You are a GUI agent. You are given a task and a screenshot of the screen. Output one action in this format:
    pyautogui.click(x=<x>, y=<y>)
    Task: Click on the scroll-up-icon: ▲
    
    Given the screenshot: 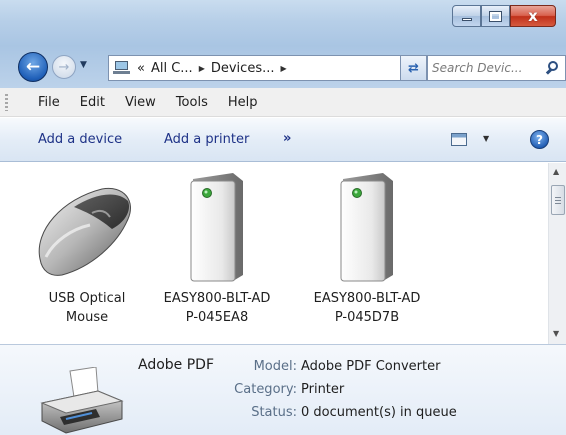 What is the action you would take?
    pyautogui.click(x=556, y=171)
    